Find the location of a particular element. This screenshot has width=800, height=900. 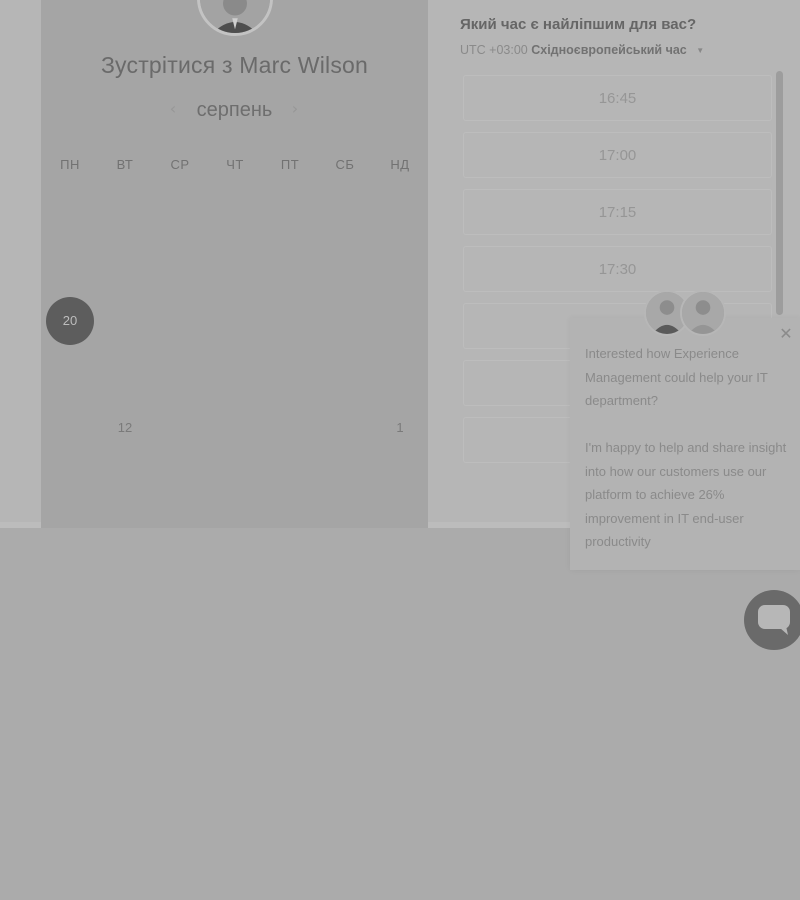

time-slot: 17:00 is located at coordinates (617, 155).